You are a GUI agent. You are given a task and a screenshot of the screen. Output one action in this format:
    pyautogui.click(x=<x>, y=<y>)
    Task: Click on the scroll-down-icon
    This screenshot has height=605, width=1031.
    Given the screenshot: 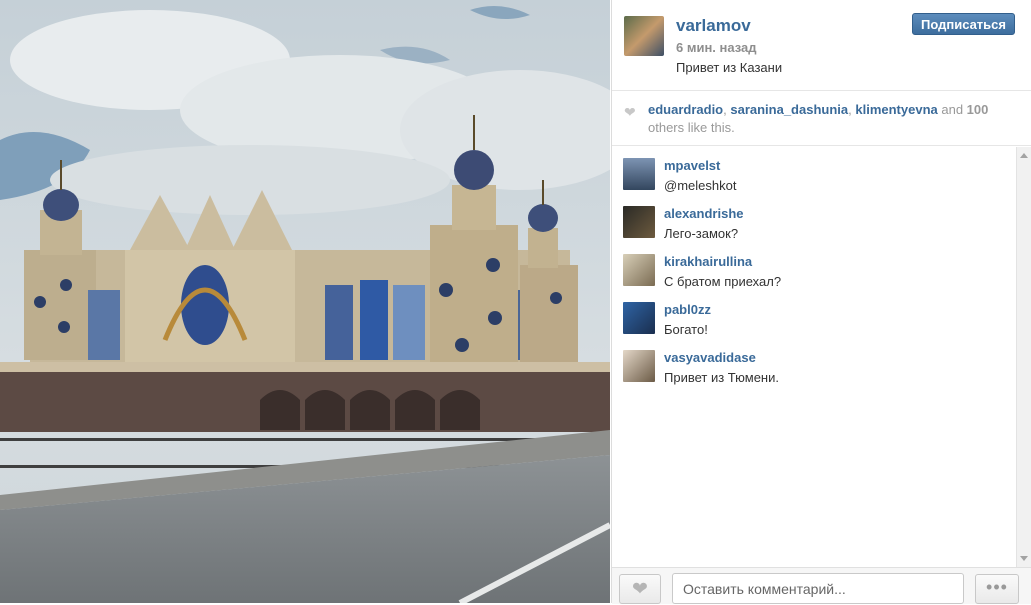 What is the action you would take?
    pyautogui.click(x=1024, y=558)
    